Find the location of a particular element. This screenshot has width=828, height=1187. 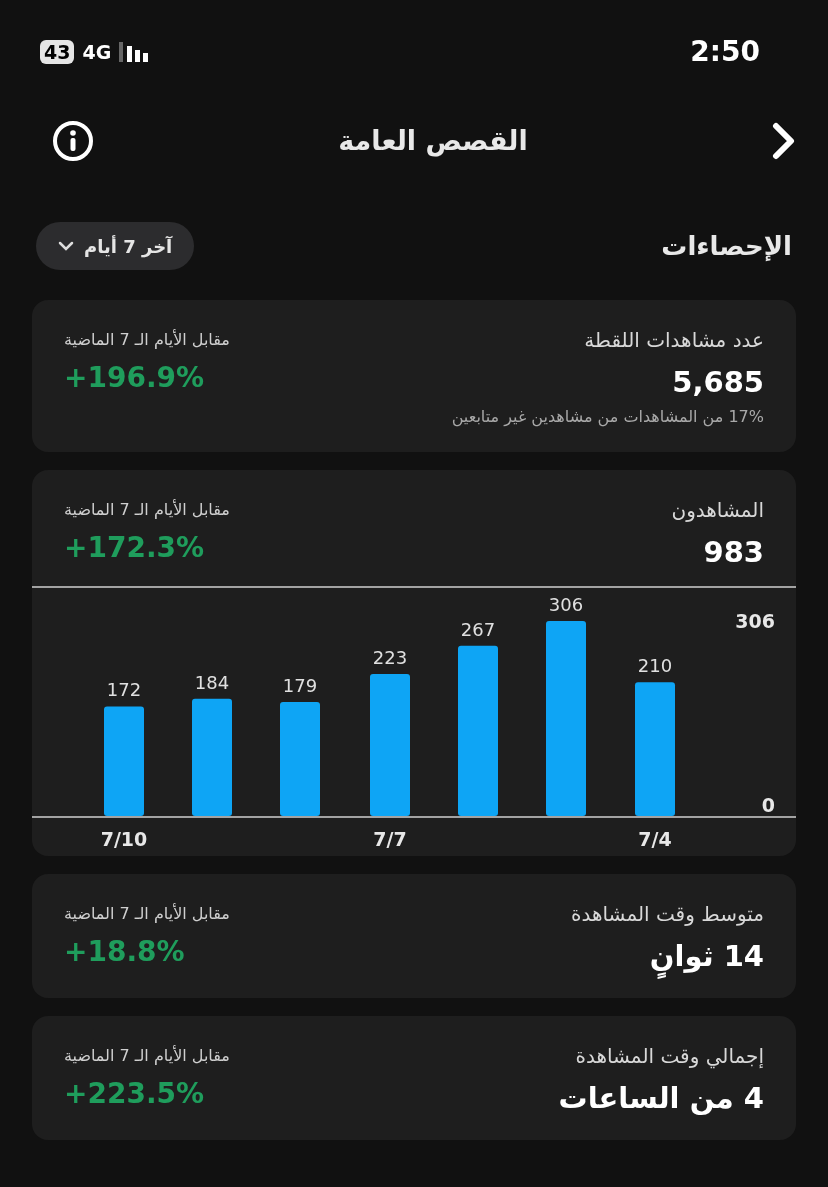

caret-icon is located at coordinates (66, 246).